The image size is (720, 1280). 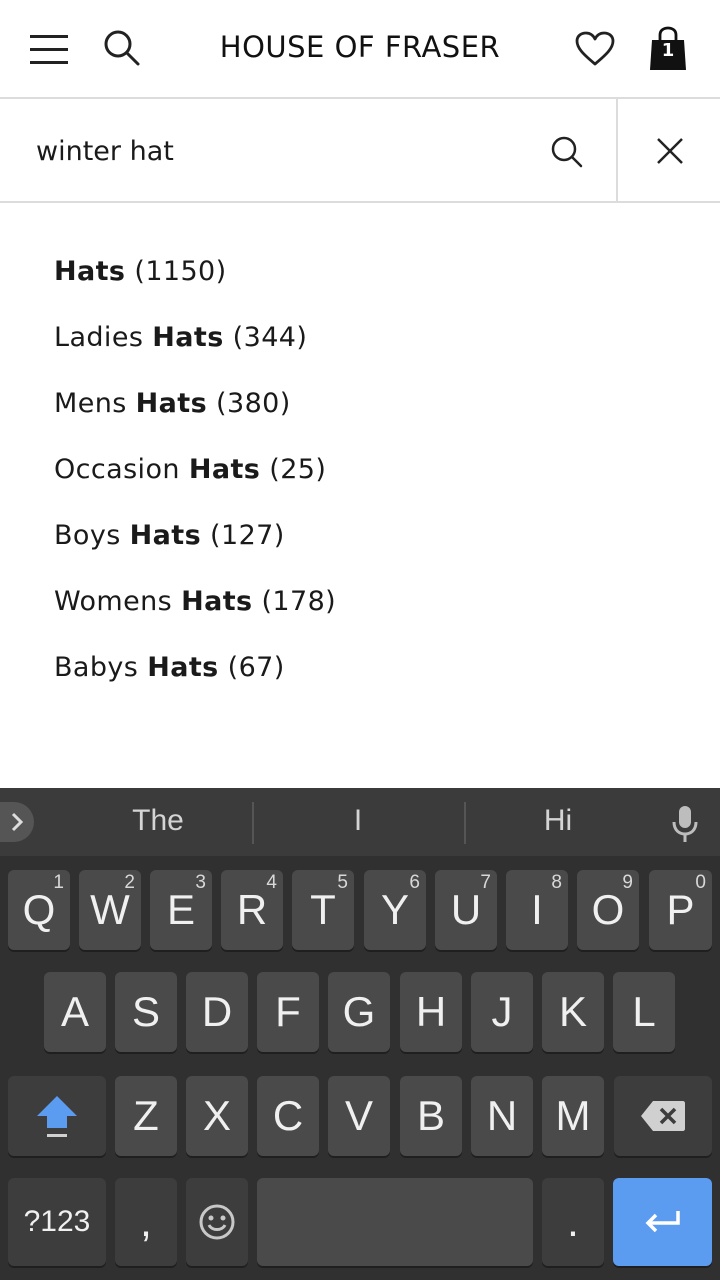 I want to click on key-i: I8, so click(x=537, y=910).